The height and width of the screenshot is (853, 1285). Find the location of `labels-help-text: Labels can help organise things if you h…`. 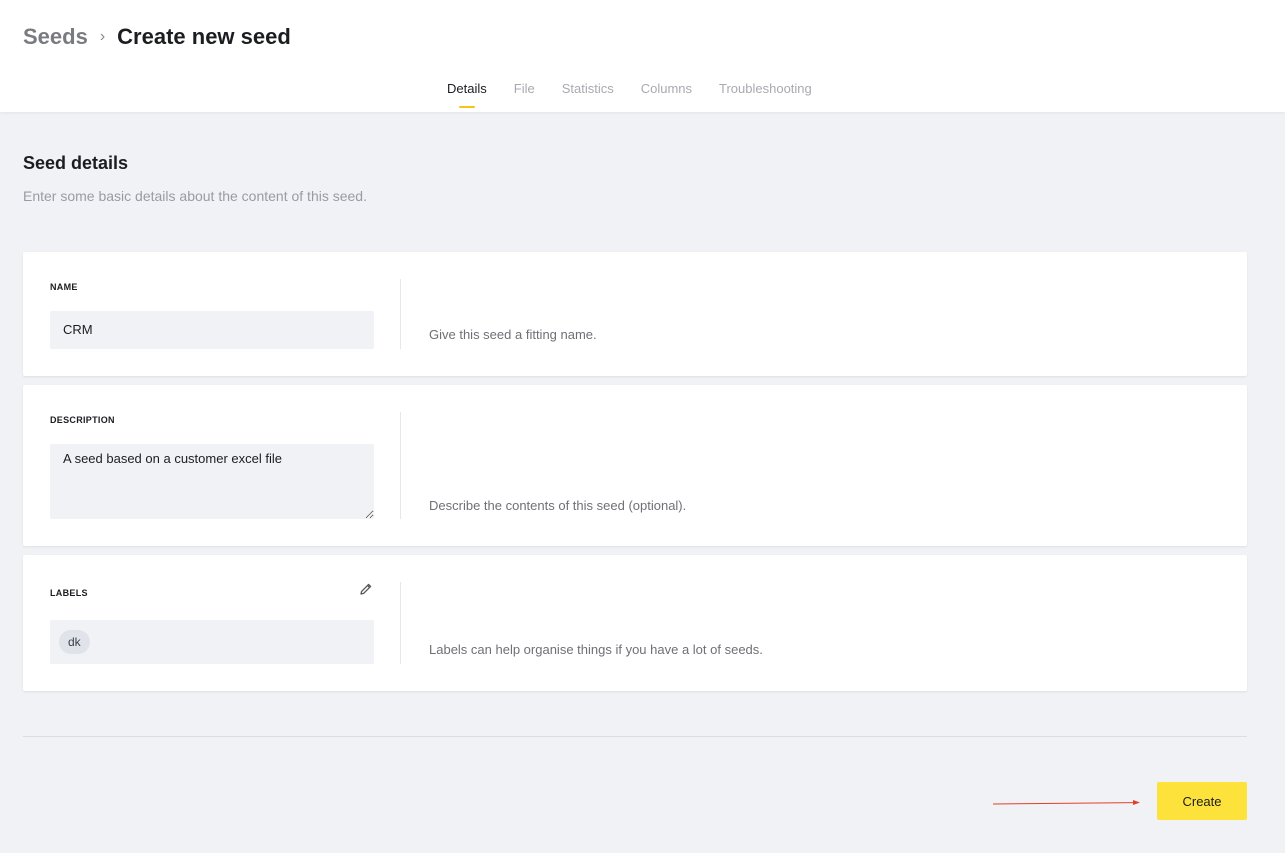

labels-help-text: Labels can help organise things if you h… is located at coordinates (596, 649).